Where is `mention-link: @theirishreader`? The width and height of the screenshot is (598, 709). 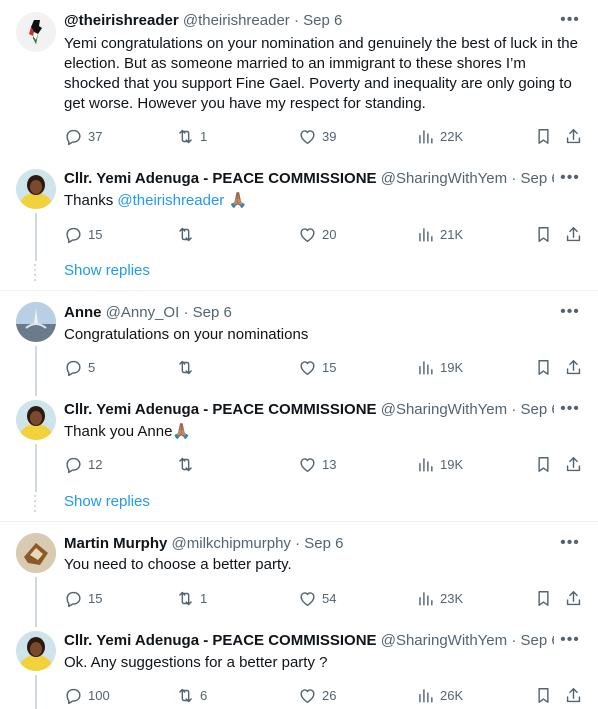
mention-link: @theirishreader is located at coordinates (170, 200).